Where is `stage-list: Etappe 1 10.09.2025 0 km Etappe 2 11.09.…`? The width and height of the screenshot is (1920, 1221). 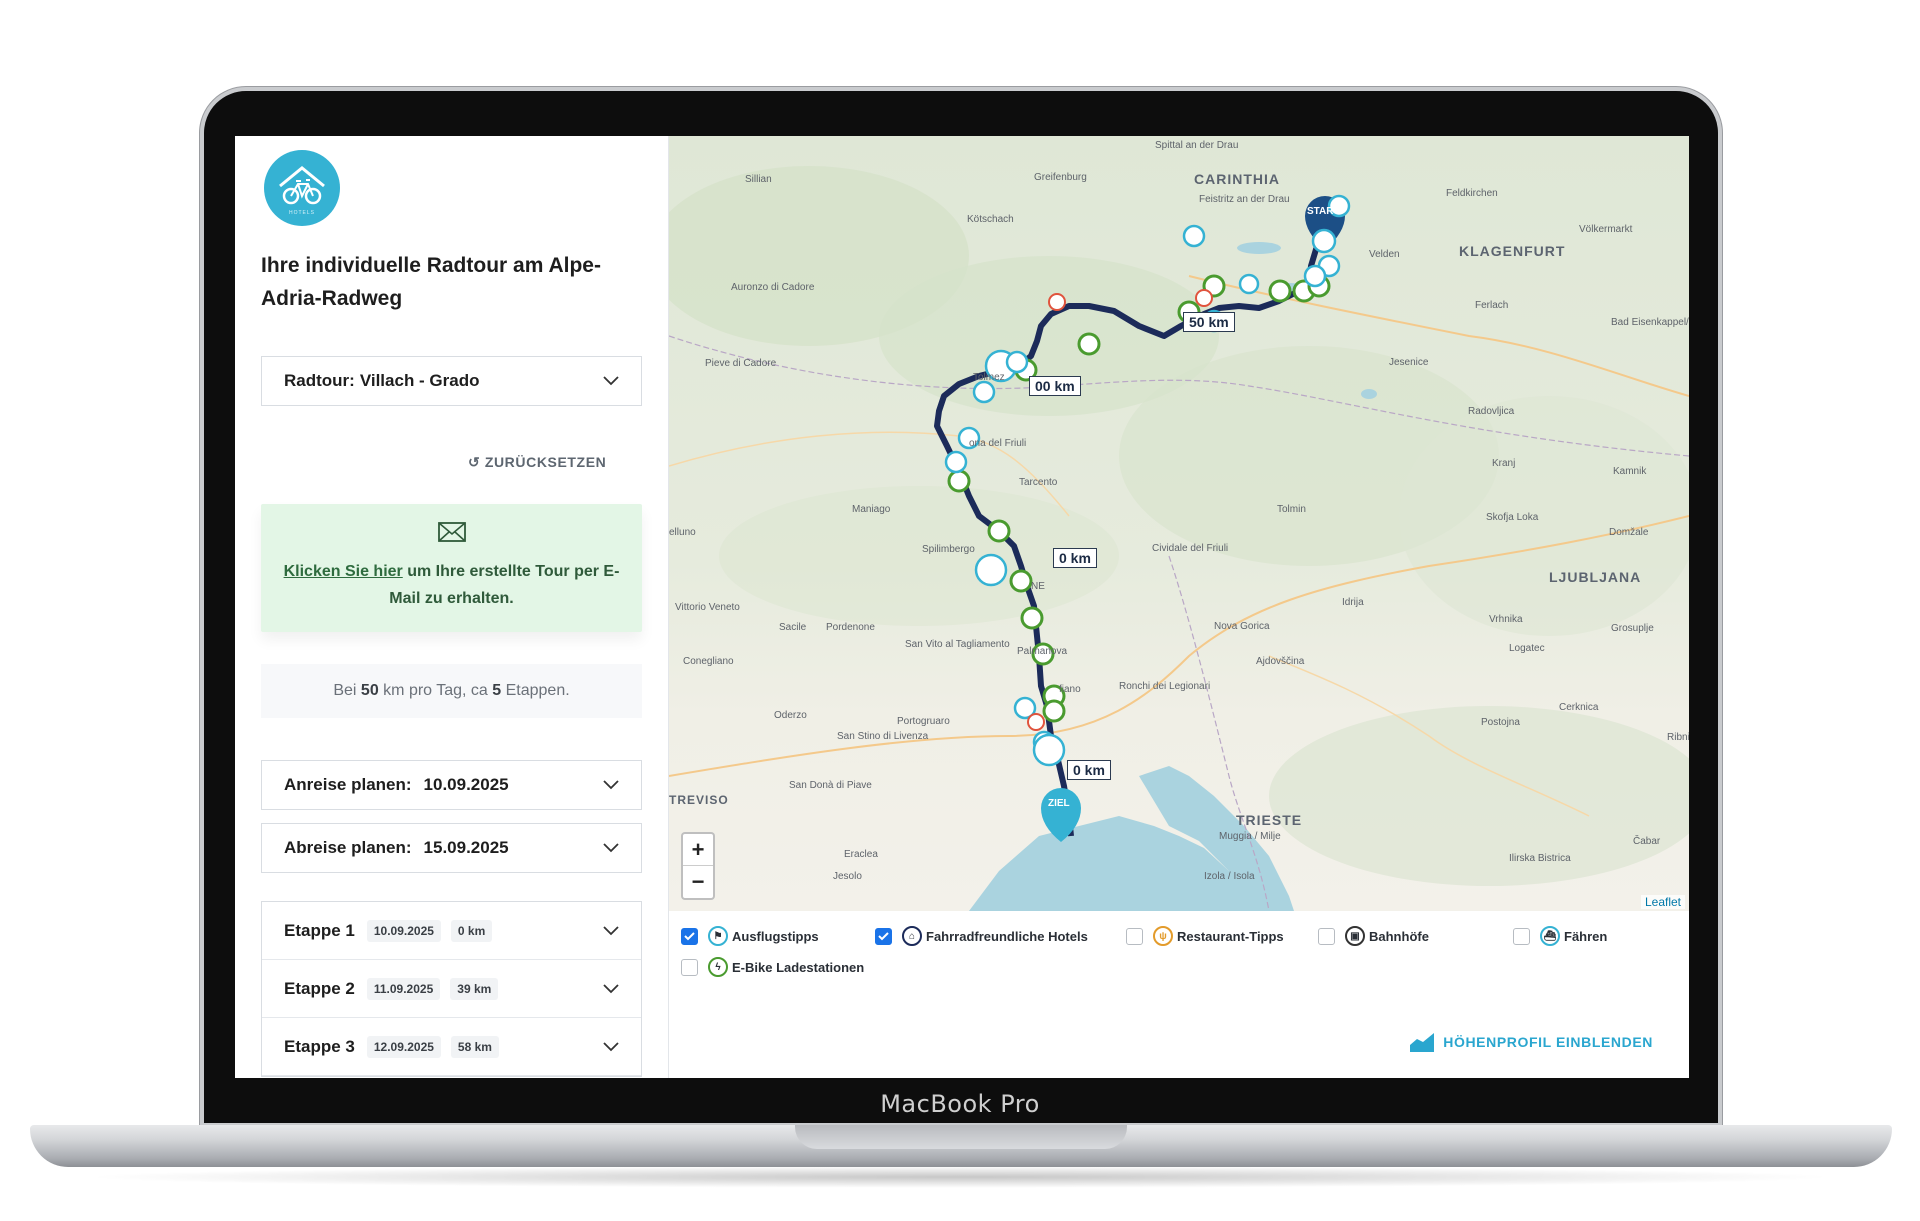
stage-list: Etappe 1 10.09.2025 0 km Etappe 2 11.09.… is located at coordinates (451, 989).